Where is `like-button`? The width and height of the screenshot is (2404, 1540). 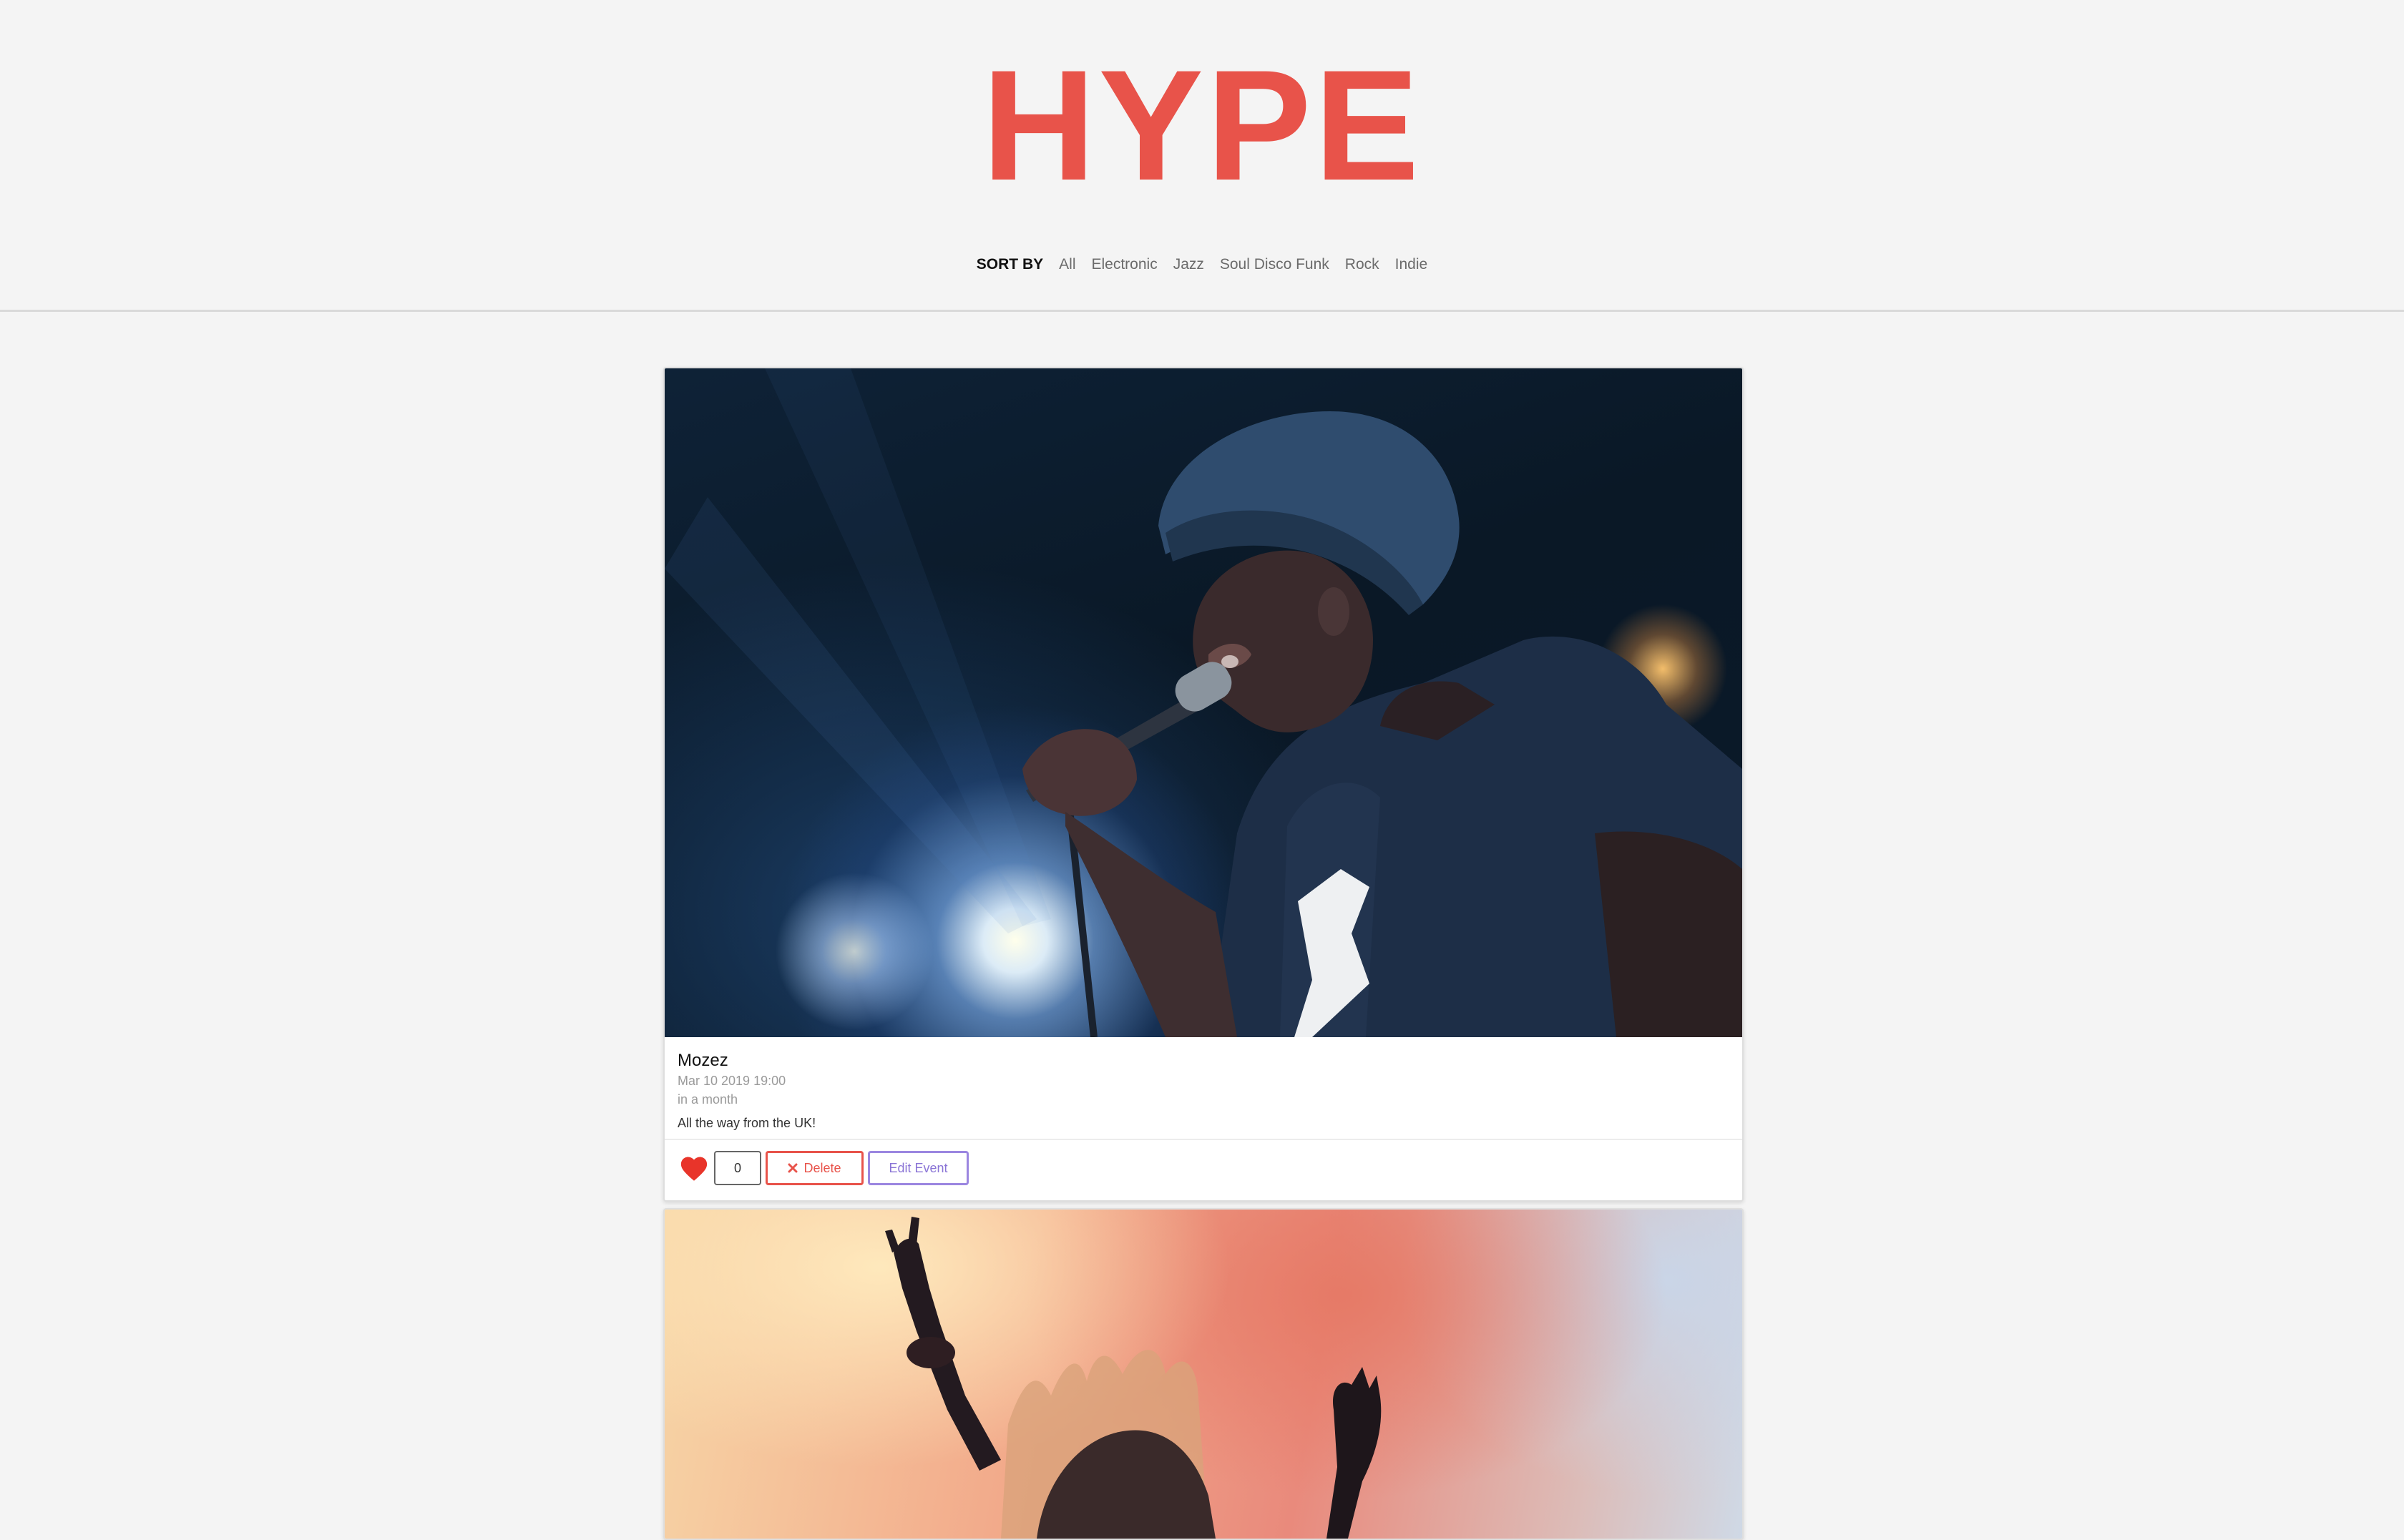 like-button is located at coordinates (694, 1168).